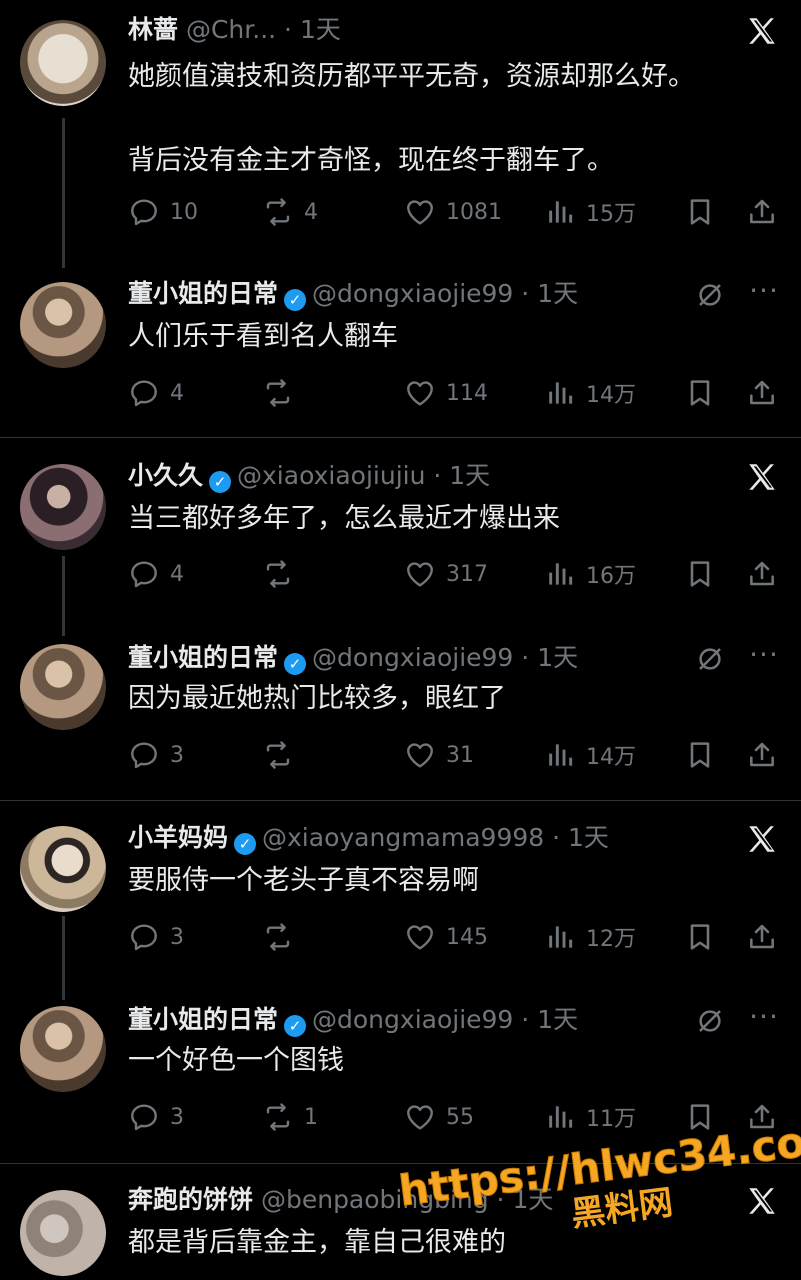  What do you see at coordinates (590, 1117) in the screenshot?
I see `views-button: 11万` at bounding box center [590, 1117].